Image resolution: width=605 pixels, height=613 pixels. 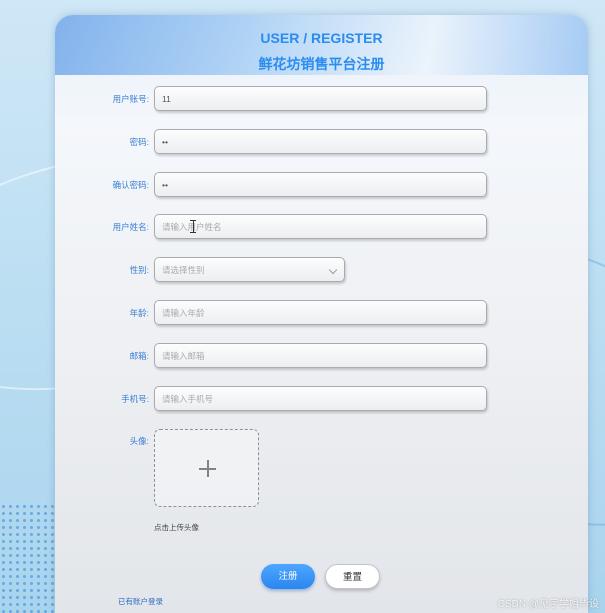 I want to click on form-row-confirm-password: 确认密码: ••, so click(x=321, y=185).